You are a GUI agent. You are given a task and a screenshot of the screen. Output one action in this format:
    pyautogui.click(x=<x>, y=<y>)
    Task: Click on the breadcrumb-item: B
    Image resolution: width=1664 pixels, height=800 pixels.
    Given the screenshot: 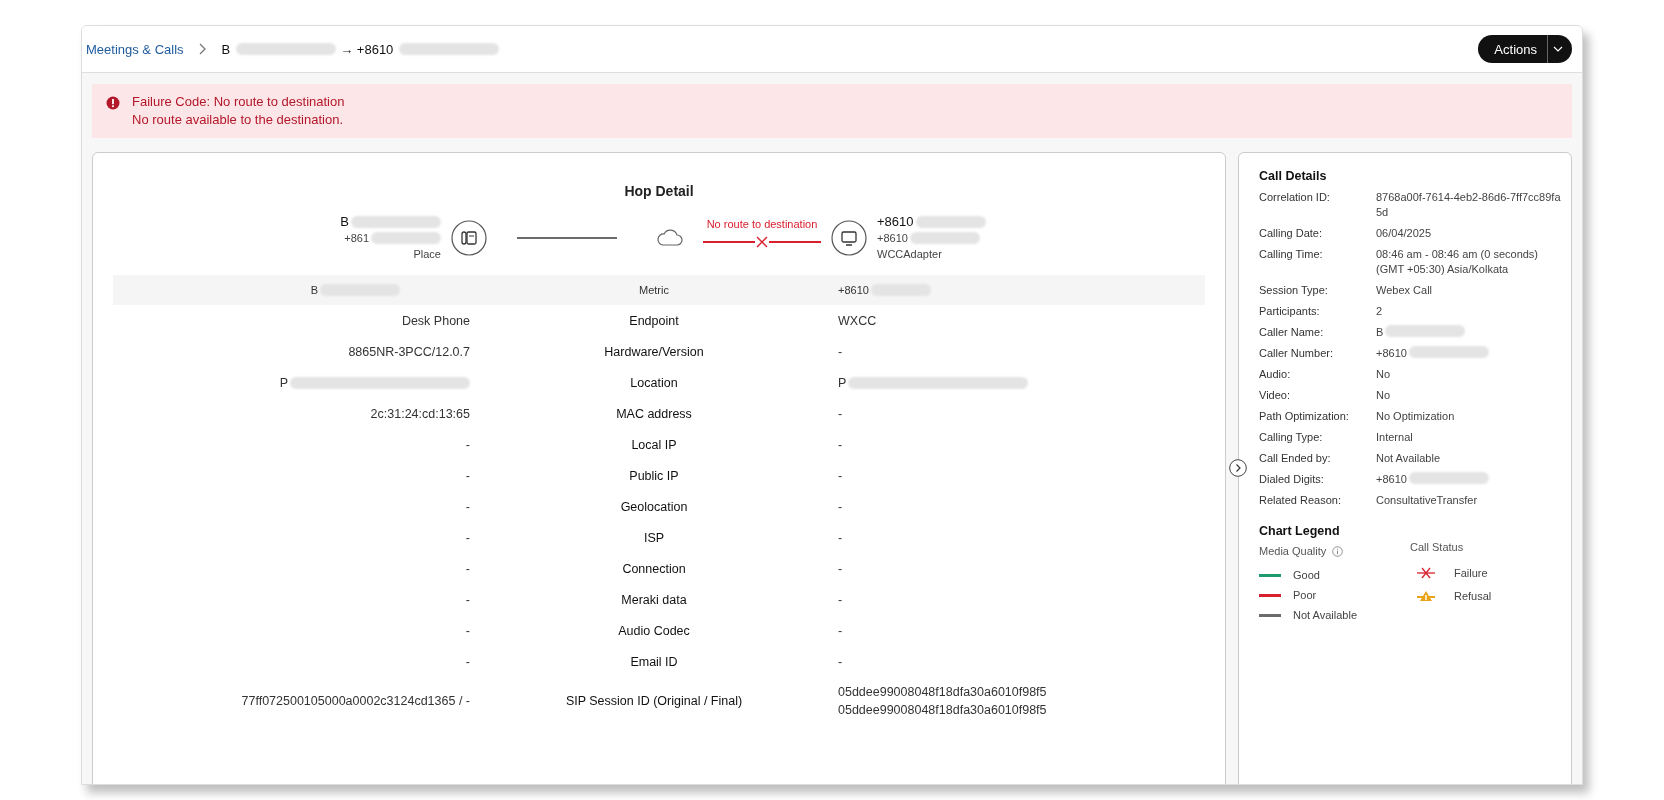 What is the action you would take?
    pyautogui.click(x=226, y=49)
    